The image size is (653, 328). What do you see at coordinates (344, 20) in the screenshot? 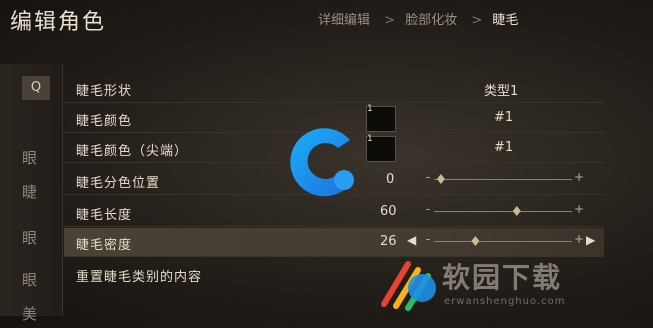
I see `breadcrumb-item-detail: 详细编辑` at bounding box center [344, 20].